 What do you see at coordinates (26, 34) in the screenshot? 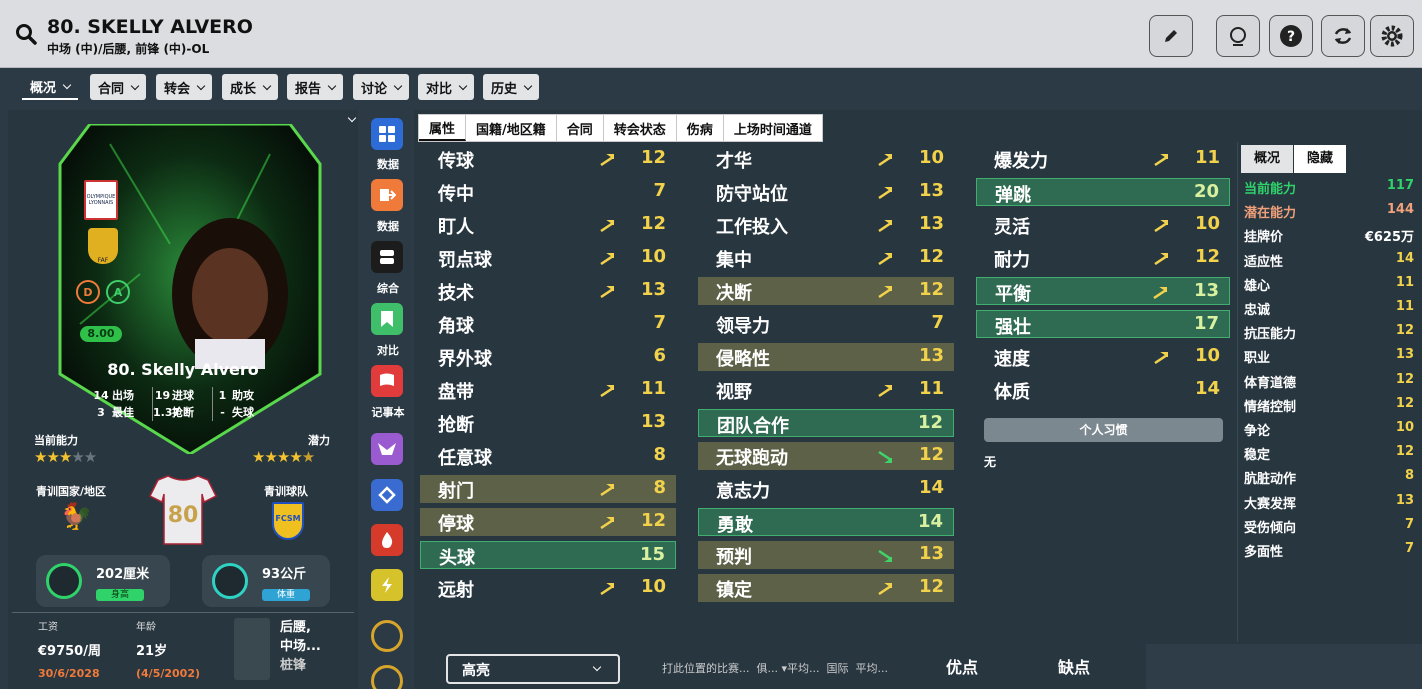
I see `search-icon` at bounding box center [26, 34].